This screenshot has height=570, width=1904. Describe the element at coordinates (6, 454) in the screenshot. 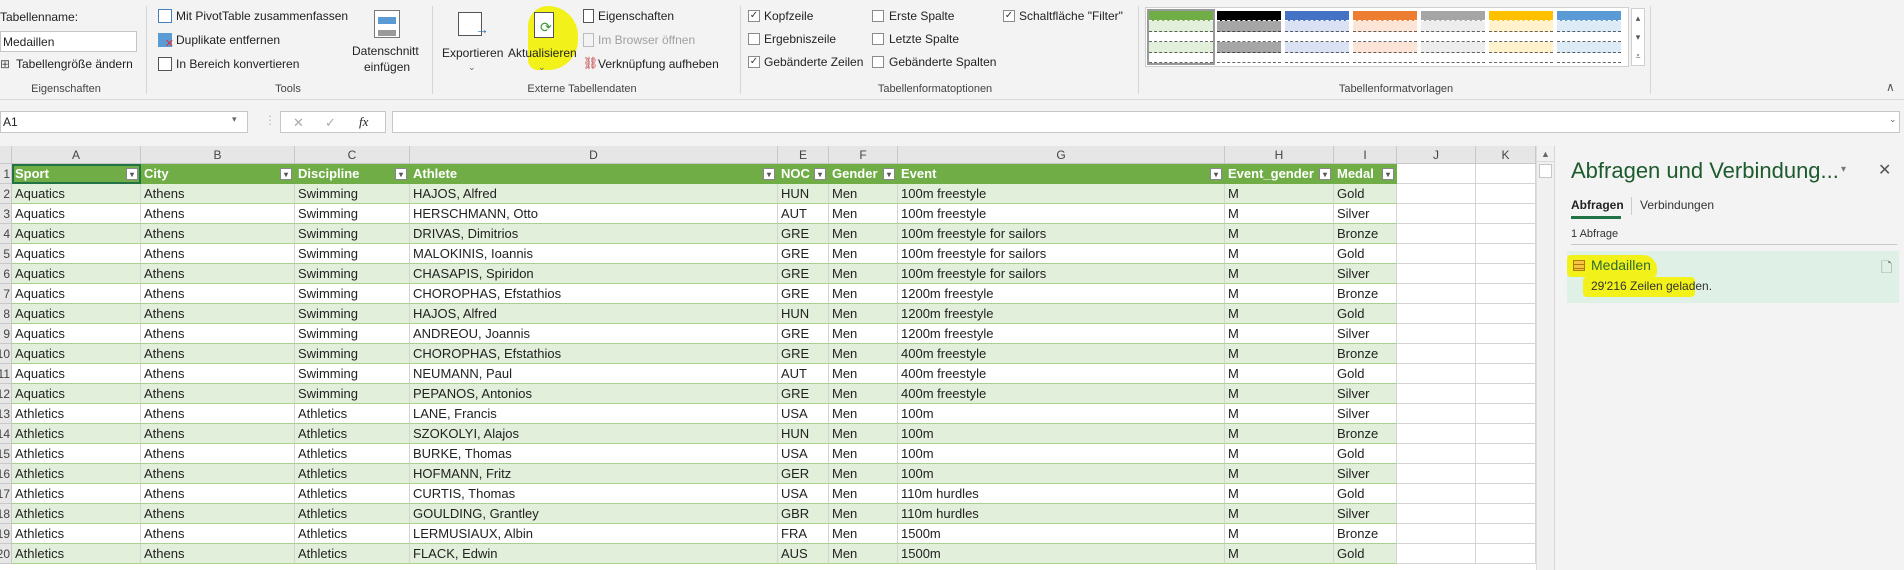

I see `row-header: 15` at that location.